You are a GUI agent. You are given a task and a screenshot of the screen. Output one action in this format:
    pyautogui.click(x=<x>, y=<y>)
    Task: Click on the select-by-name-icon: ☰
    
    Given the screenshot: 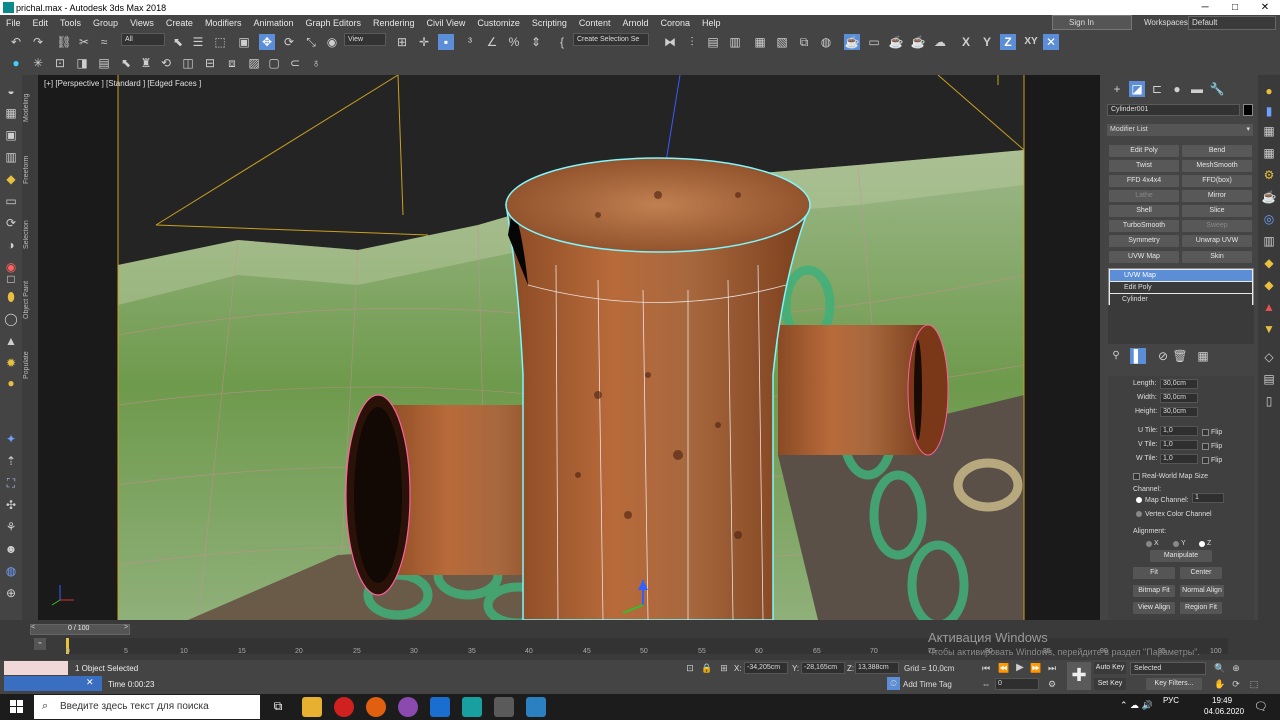 What is the action you would take?
    pyautogui.click(x=198, y=42)
    